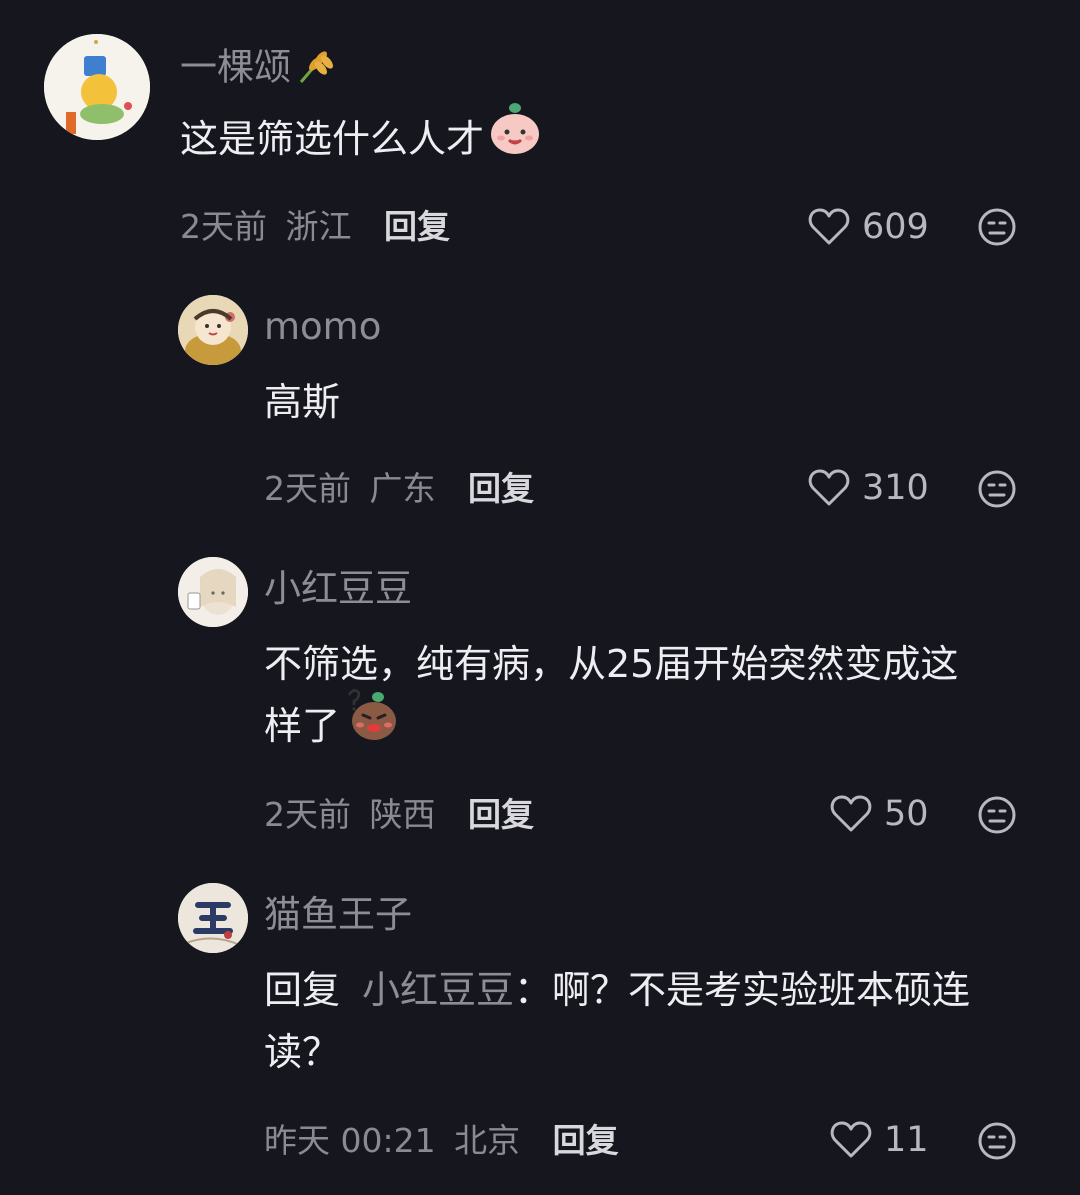 Image resolution: width=1080 pixels, height=1195 pixels. I want to click on like-button: 310, so click(868, 488).